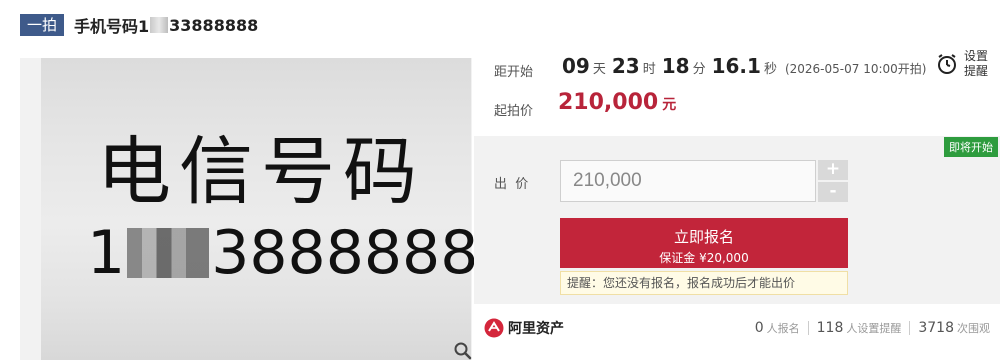 The height and width of the screenshot is (360, 1000). I want to click on item-header: 一拍 手机号码1 33888888, so click(139, 25).